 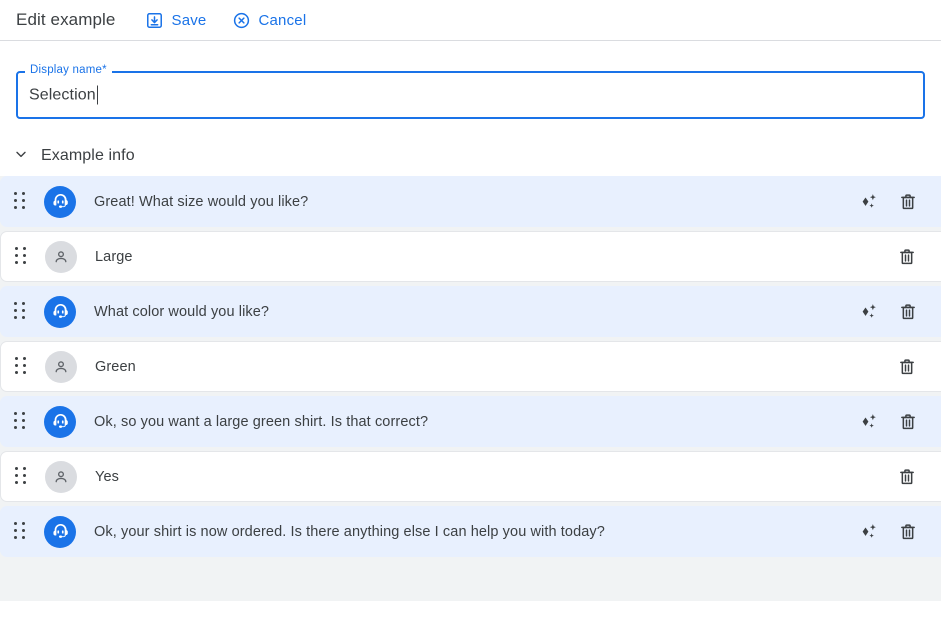 What do you see at coordinates (496, 257) in the screenshot?
I see `conversation-row-text: Large` at bounding box center [496, 257].